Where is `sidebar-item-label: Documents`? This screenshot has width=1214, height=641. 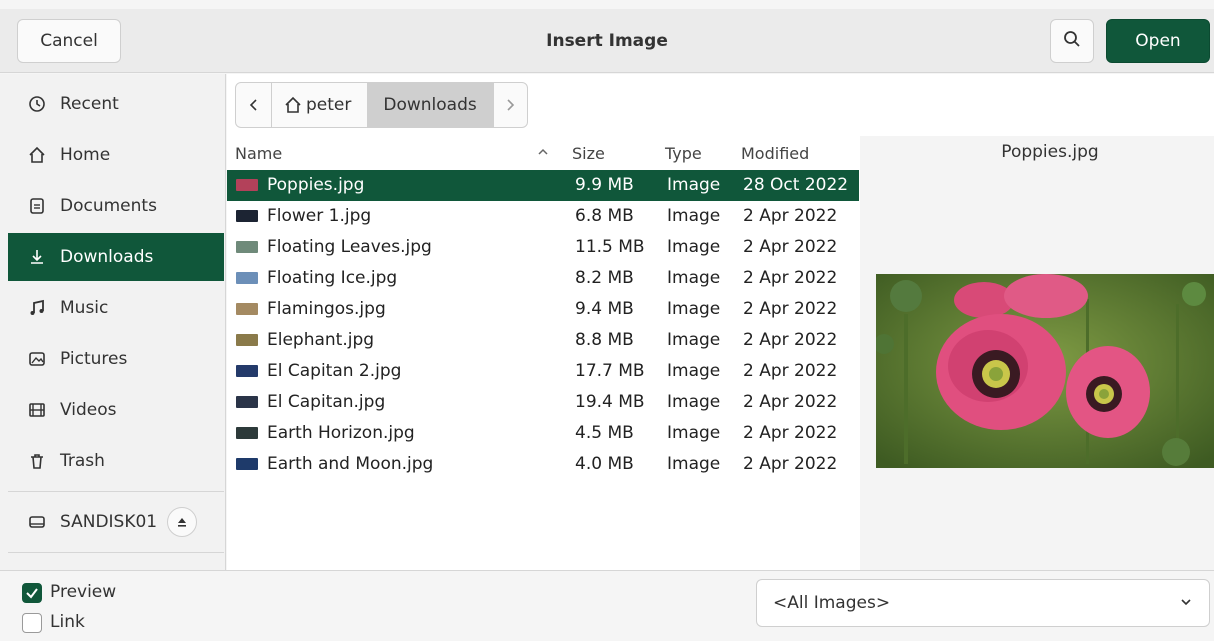 sidebar-item-label: Documents is located at coordinates (108, 206).